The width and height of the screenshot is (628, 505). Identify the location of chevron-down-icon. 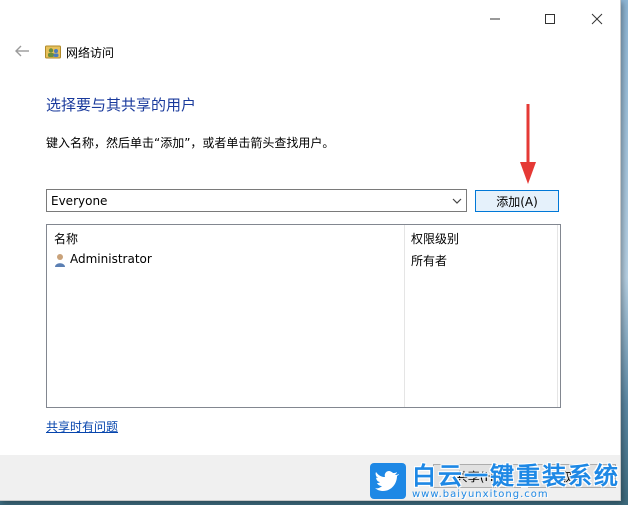
(457, 201).